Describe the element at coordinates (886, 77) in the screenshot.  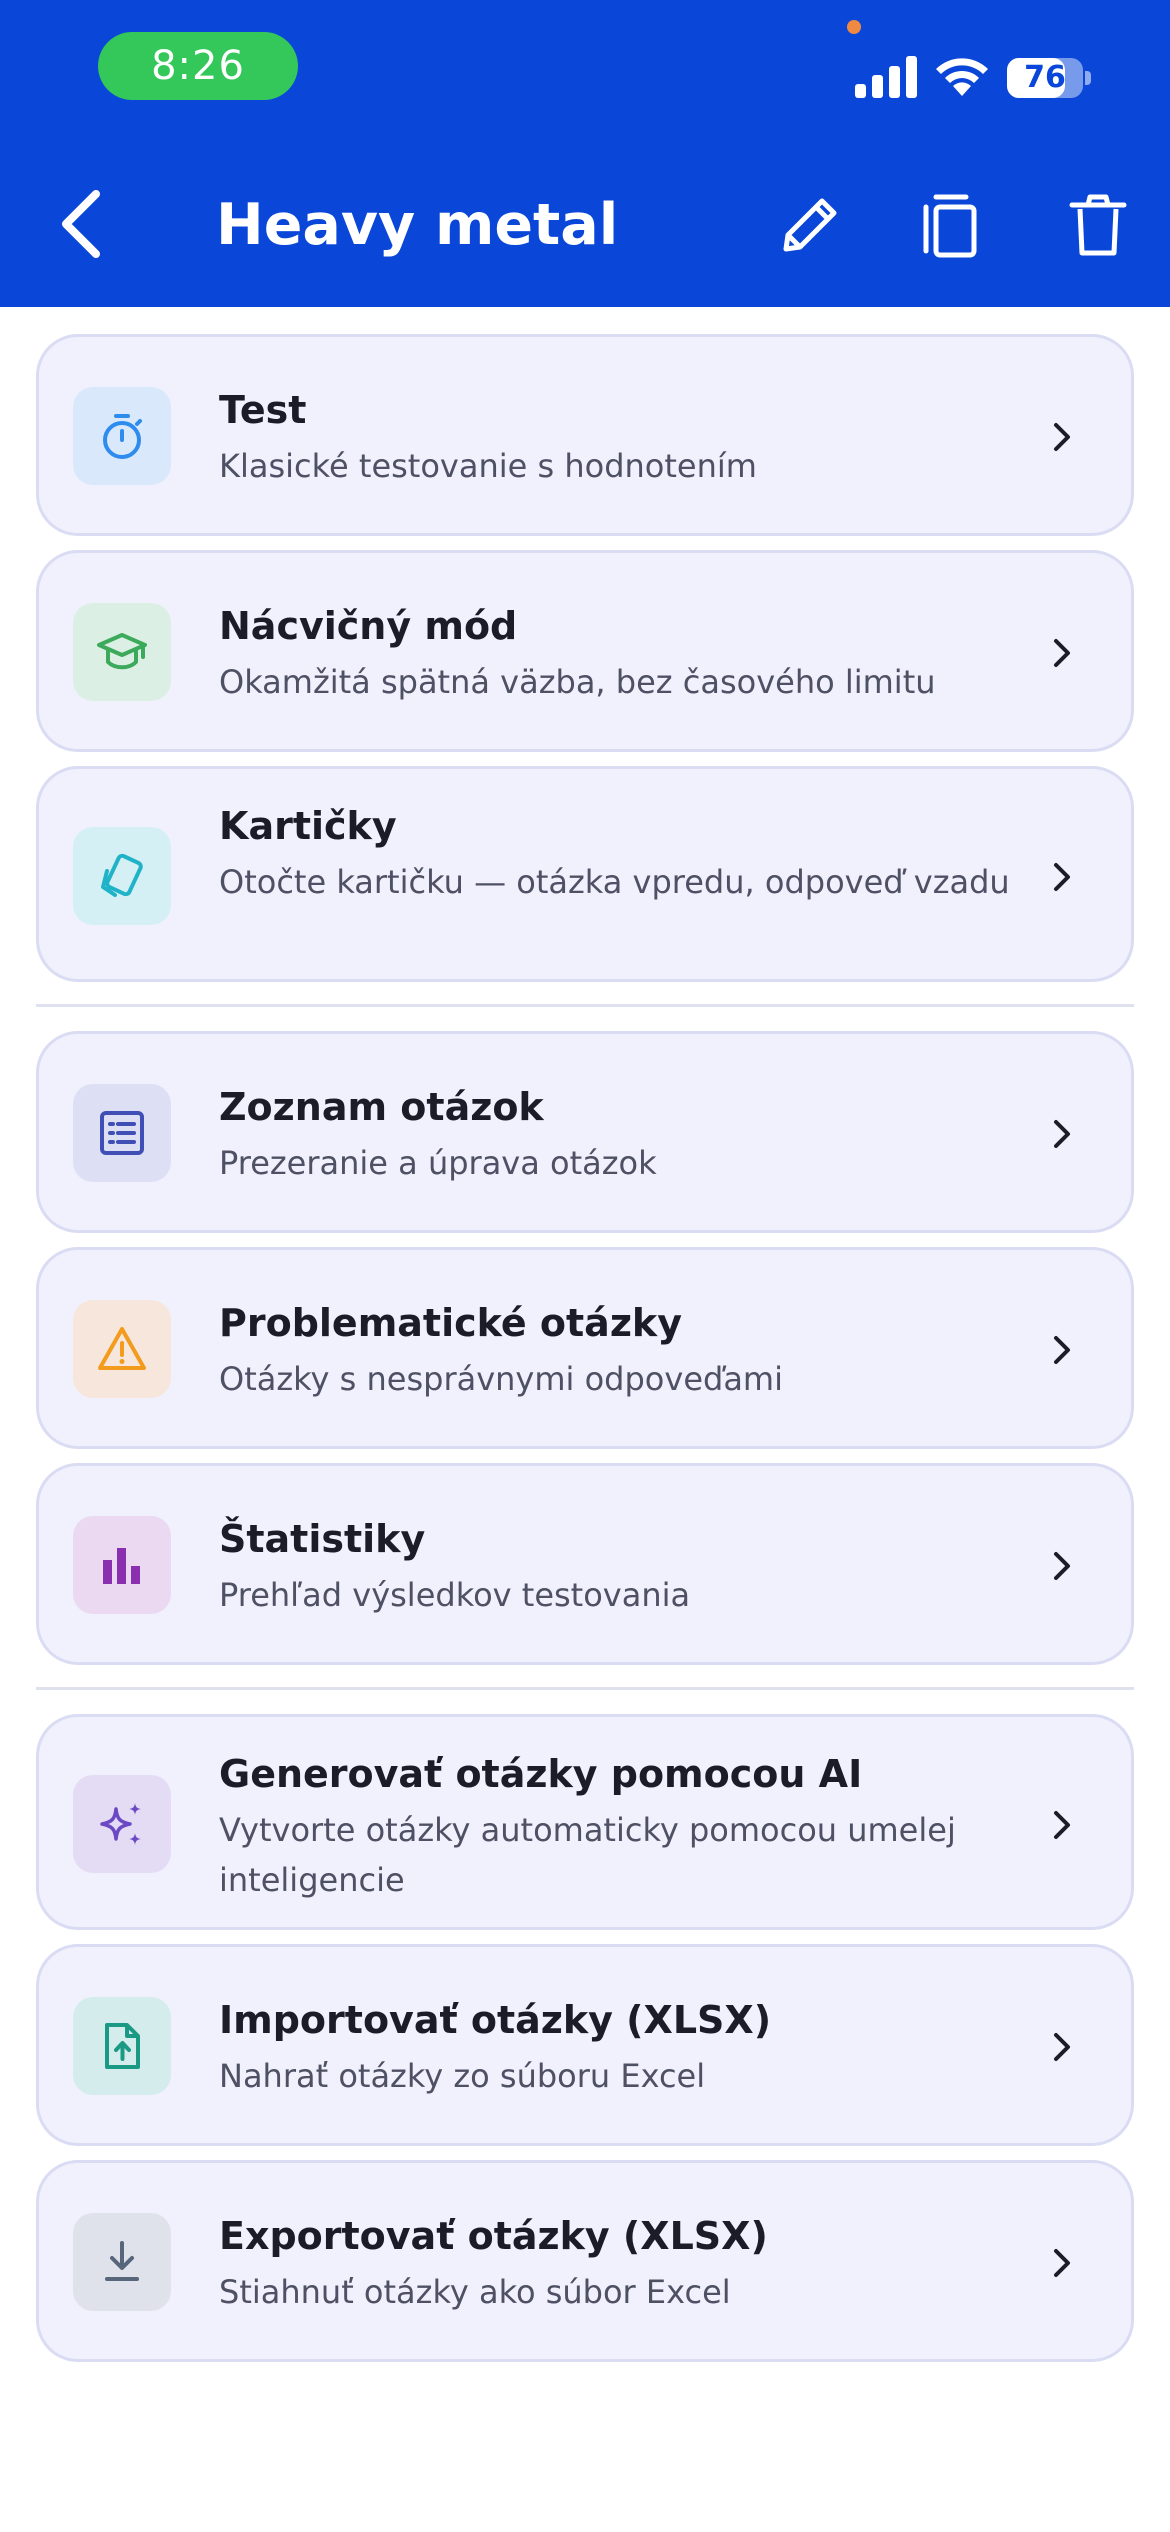
I see `cellular-signal-icon` at that location.